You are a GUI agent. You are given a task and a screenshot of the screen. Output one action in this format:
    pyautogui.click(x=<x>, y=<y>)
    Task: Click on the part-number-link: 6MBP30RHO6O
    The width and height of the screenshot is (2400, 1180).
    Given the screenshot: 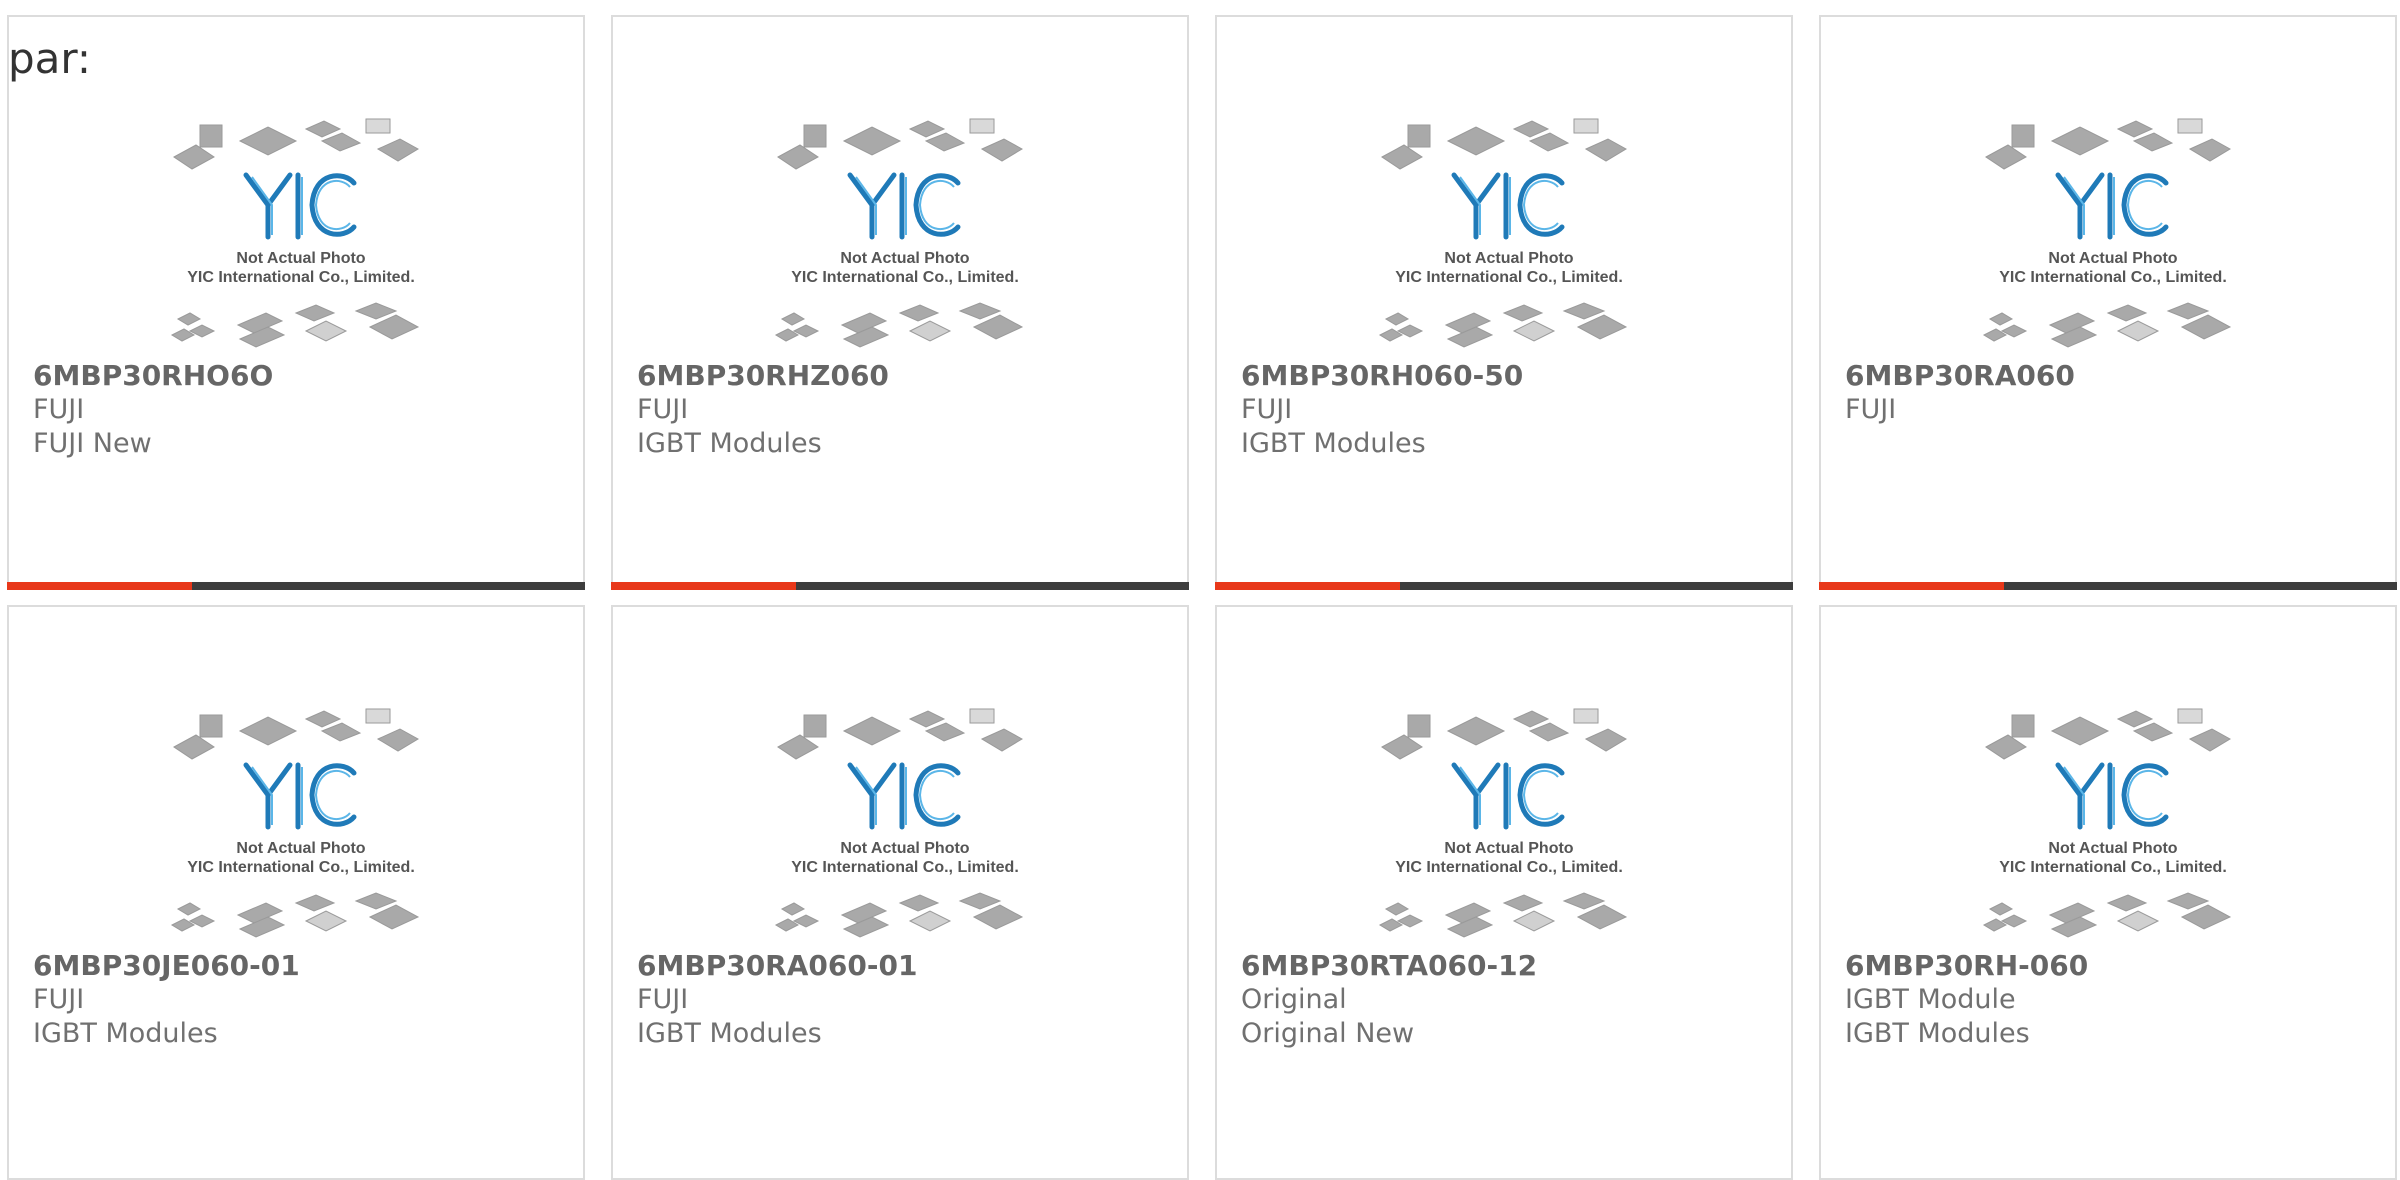 What is the action you would take?
    pyautogui.click(x=303, y=376)
    